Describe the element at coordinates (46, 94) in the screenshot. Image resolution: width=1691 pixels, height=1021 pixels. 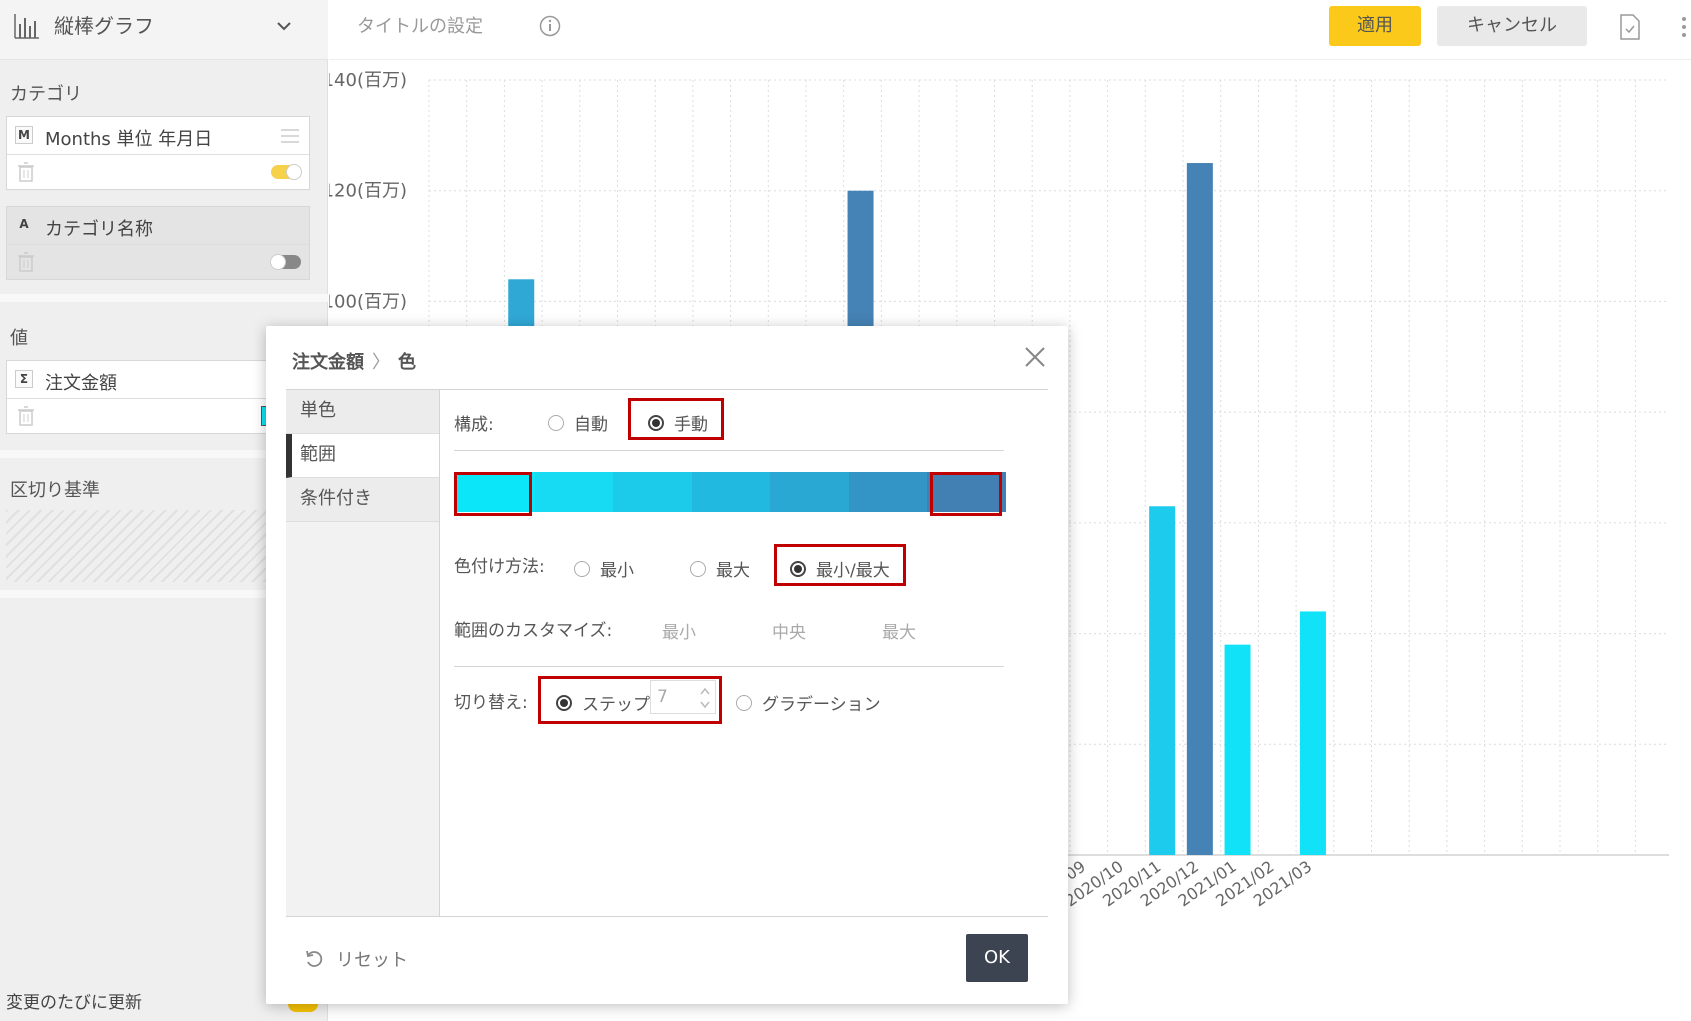
I see `category-section-title: カテゴリ` at that location.